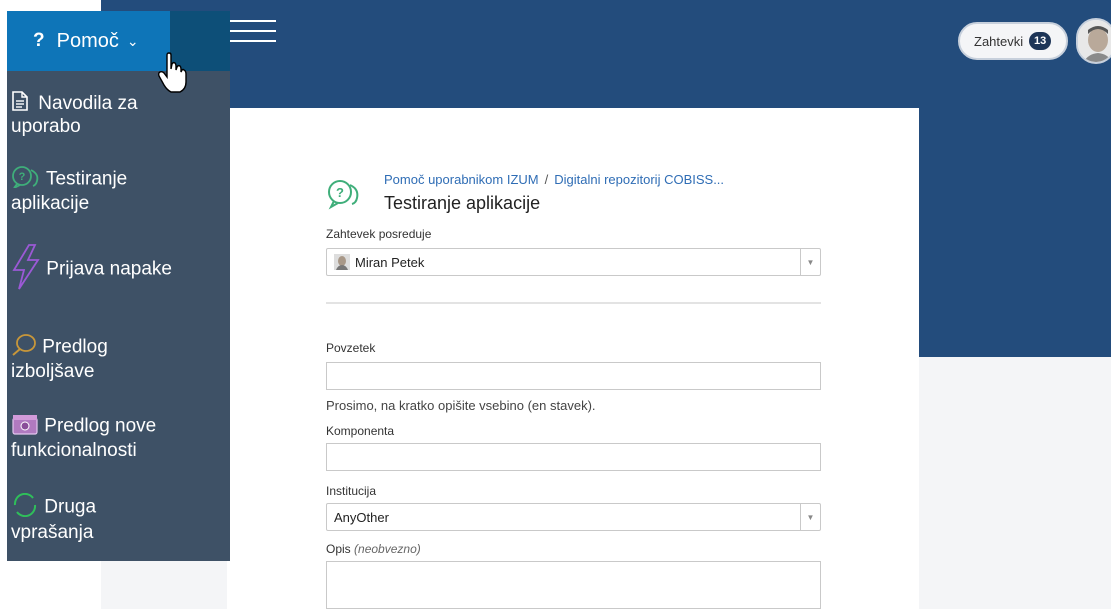  Describe the element at coordinates (200, 41) in the screenshot. I see `help-toggle-shadow` at that location.